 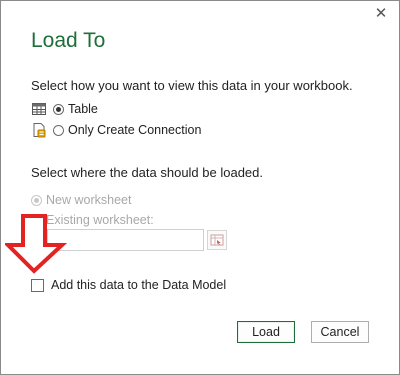 I want to click on location-prompt: Select where the data should be loaded., so click(x=147, y=172).